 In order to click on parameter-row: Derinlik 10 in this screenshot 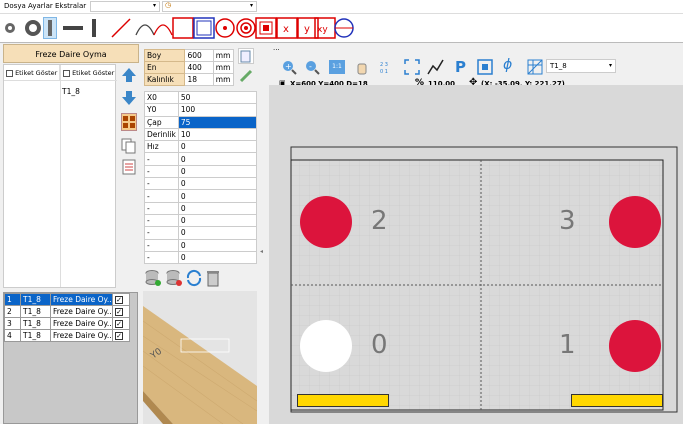, I will do `click(201, 134)`.